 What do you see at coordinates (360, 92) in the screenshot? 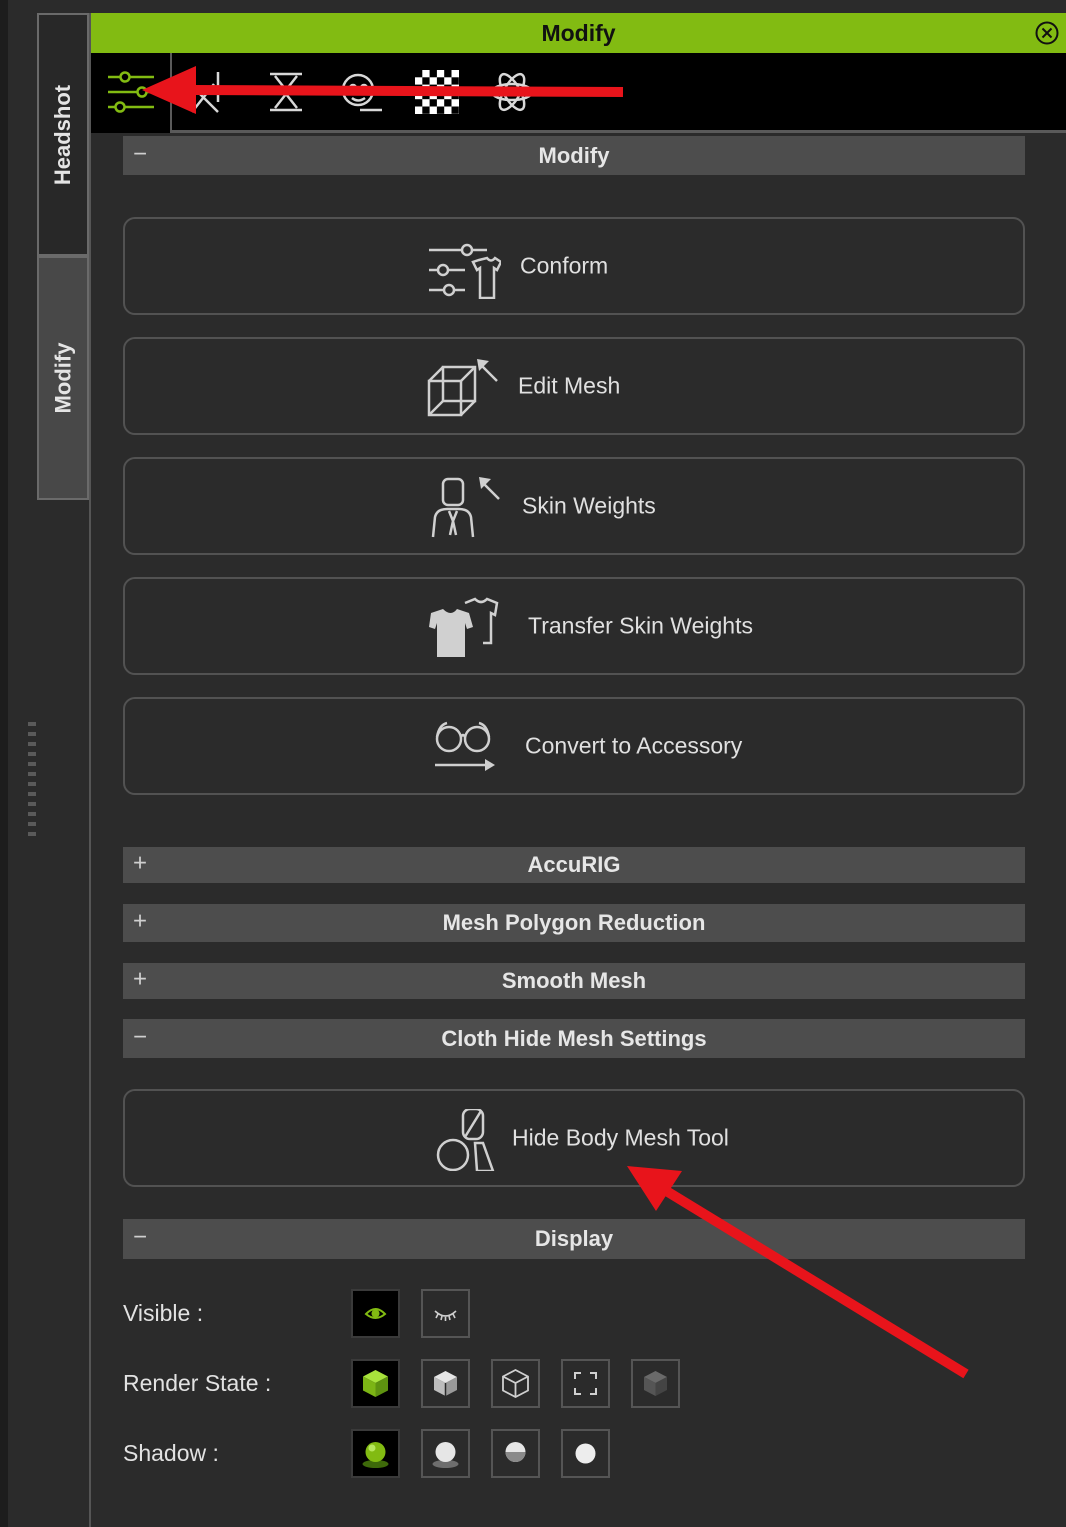
I see `morph-head-icon` at bounding box center [360, 92].